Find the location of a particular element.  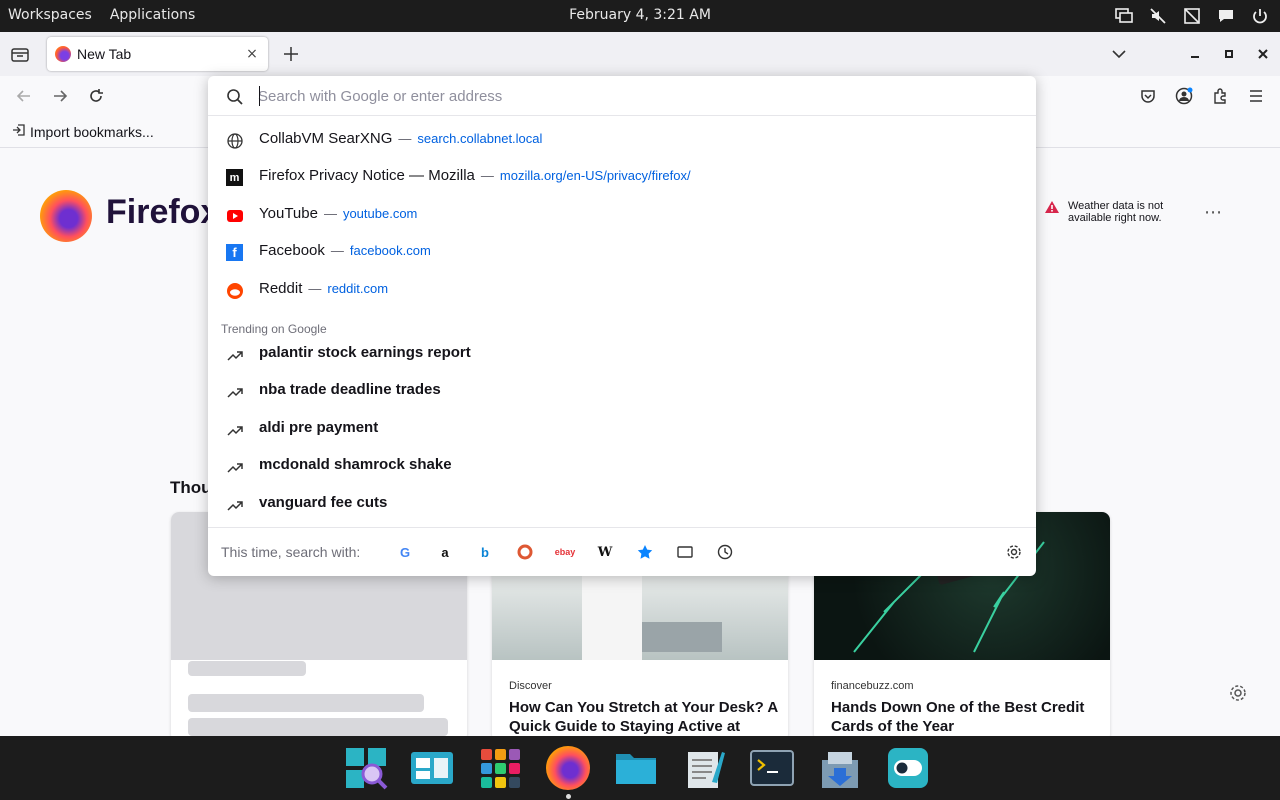

firefox-favicon-icon is located at coordinates (63, 54).